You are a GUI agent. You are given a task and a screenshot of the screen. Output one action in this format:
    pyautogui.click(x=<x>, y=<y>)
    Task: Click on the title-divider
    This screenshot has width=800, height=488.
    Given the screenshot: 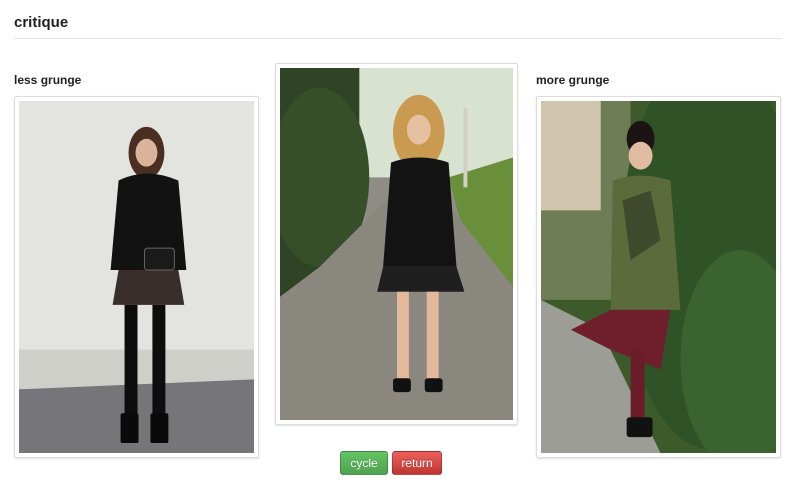 What is the action you would take?
    pyautogui.click(x=398, y=38)
    